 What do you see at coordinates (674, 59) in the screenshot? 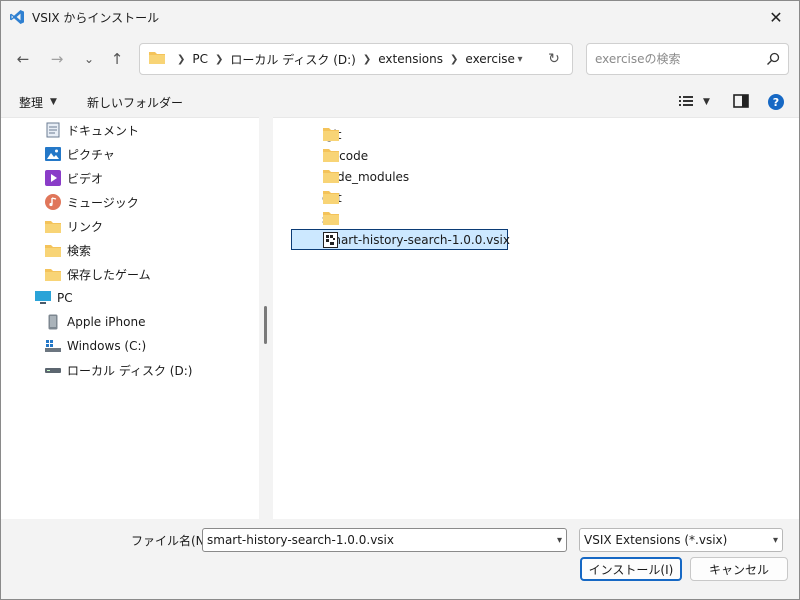
I see `search-input` at bounding box center [674, 59].